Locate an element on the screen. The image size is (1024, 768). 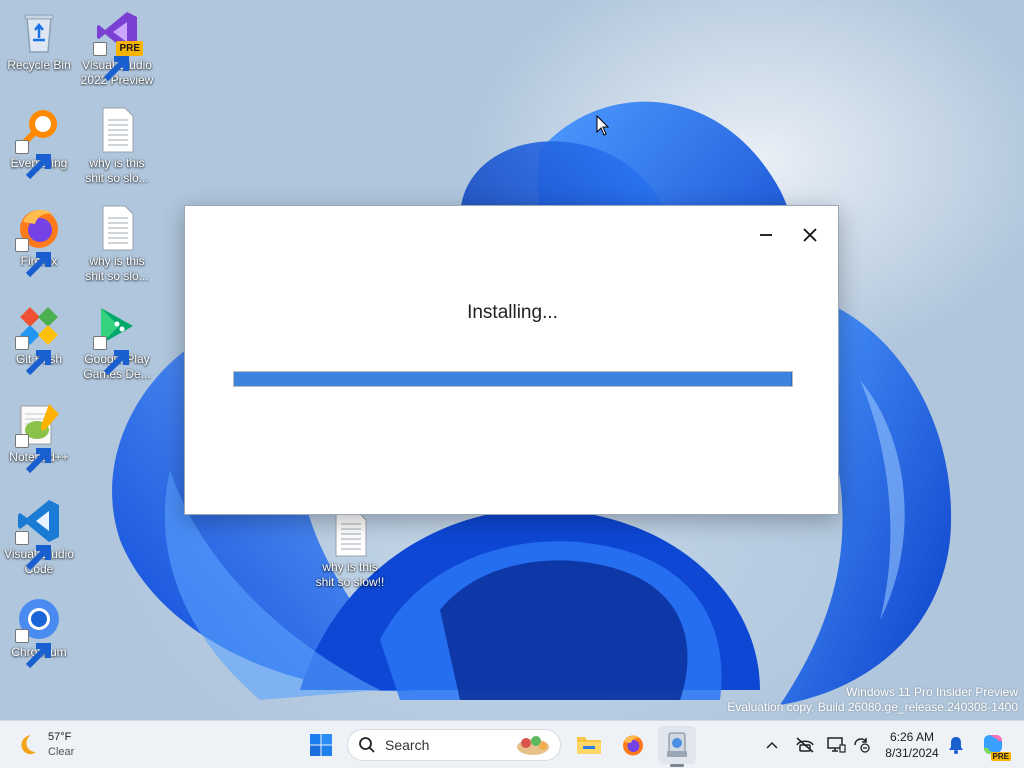
network-offline-icon is located at coordinates (805, 745).